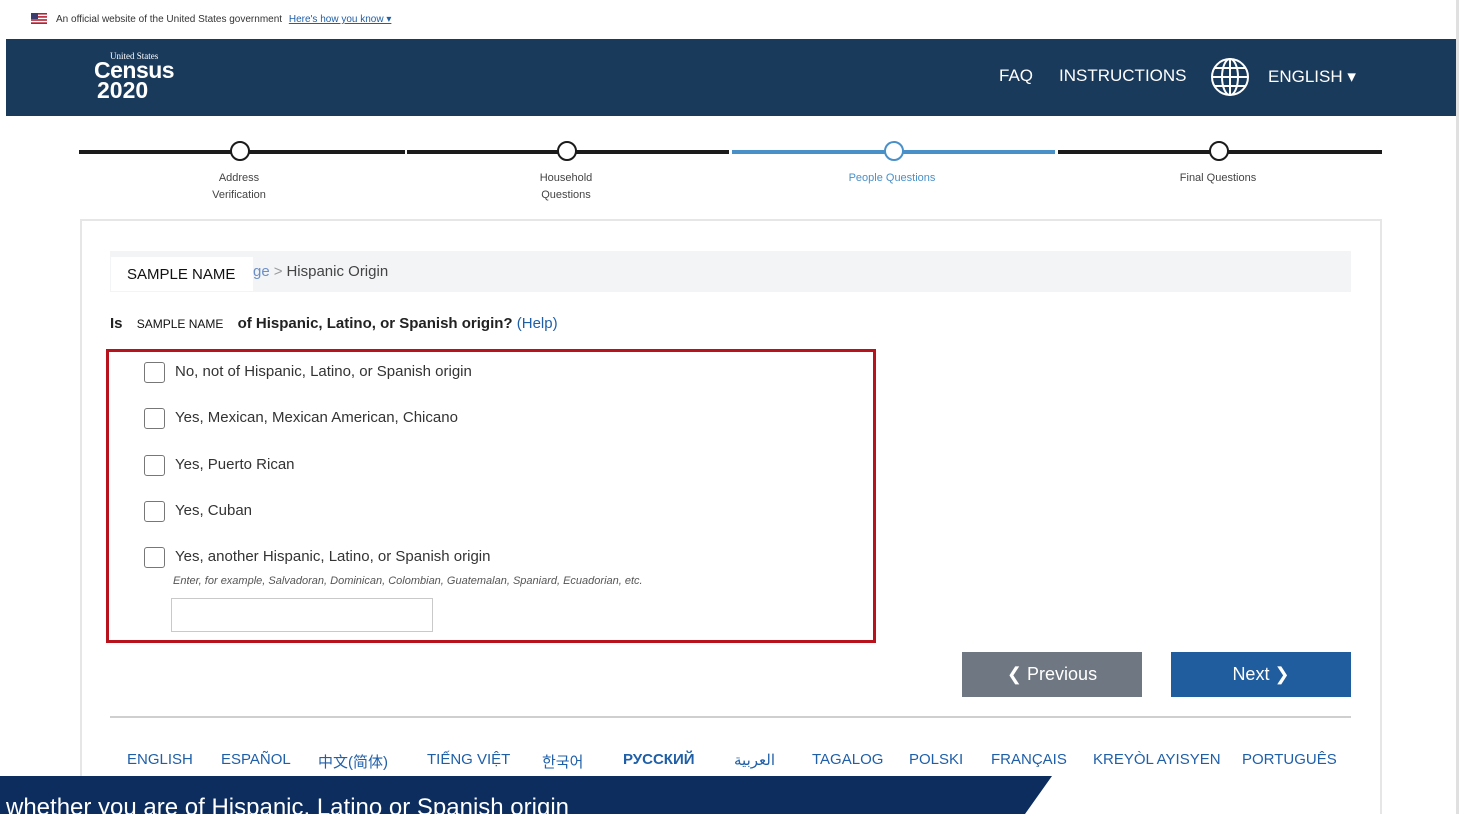  What do you see at coordinates (566, 187) in the screenshot?
I see `progress-label-household: Household Questions` at bounding box center [566, 187].